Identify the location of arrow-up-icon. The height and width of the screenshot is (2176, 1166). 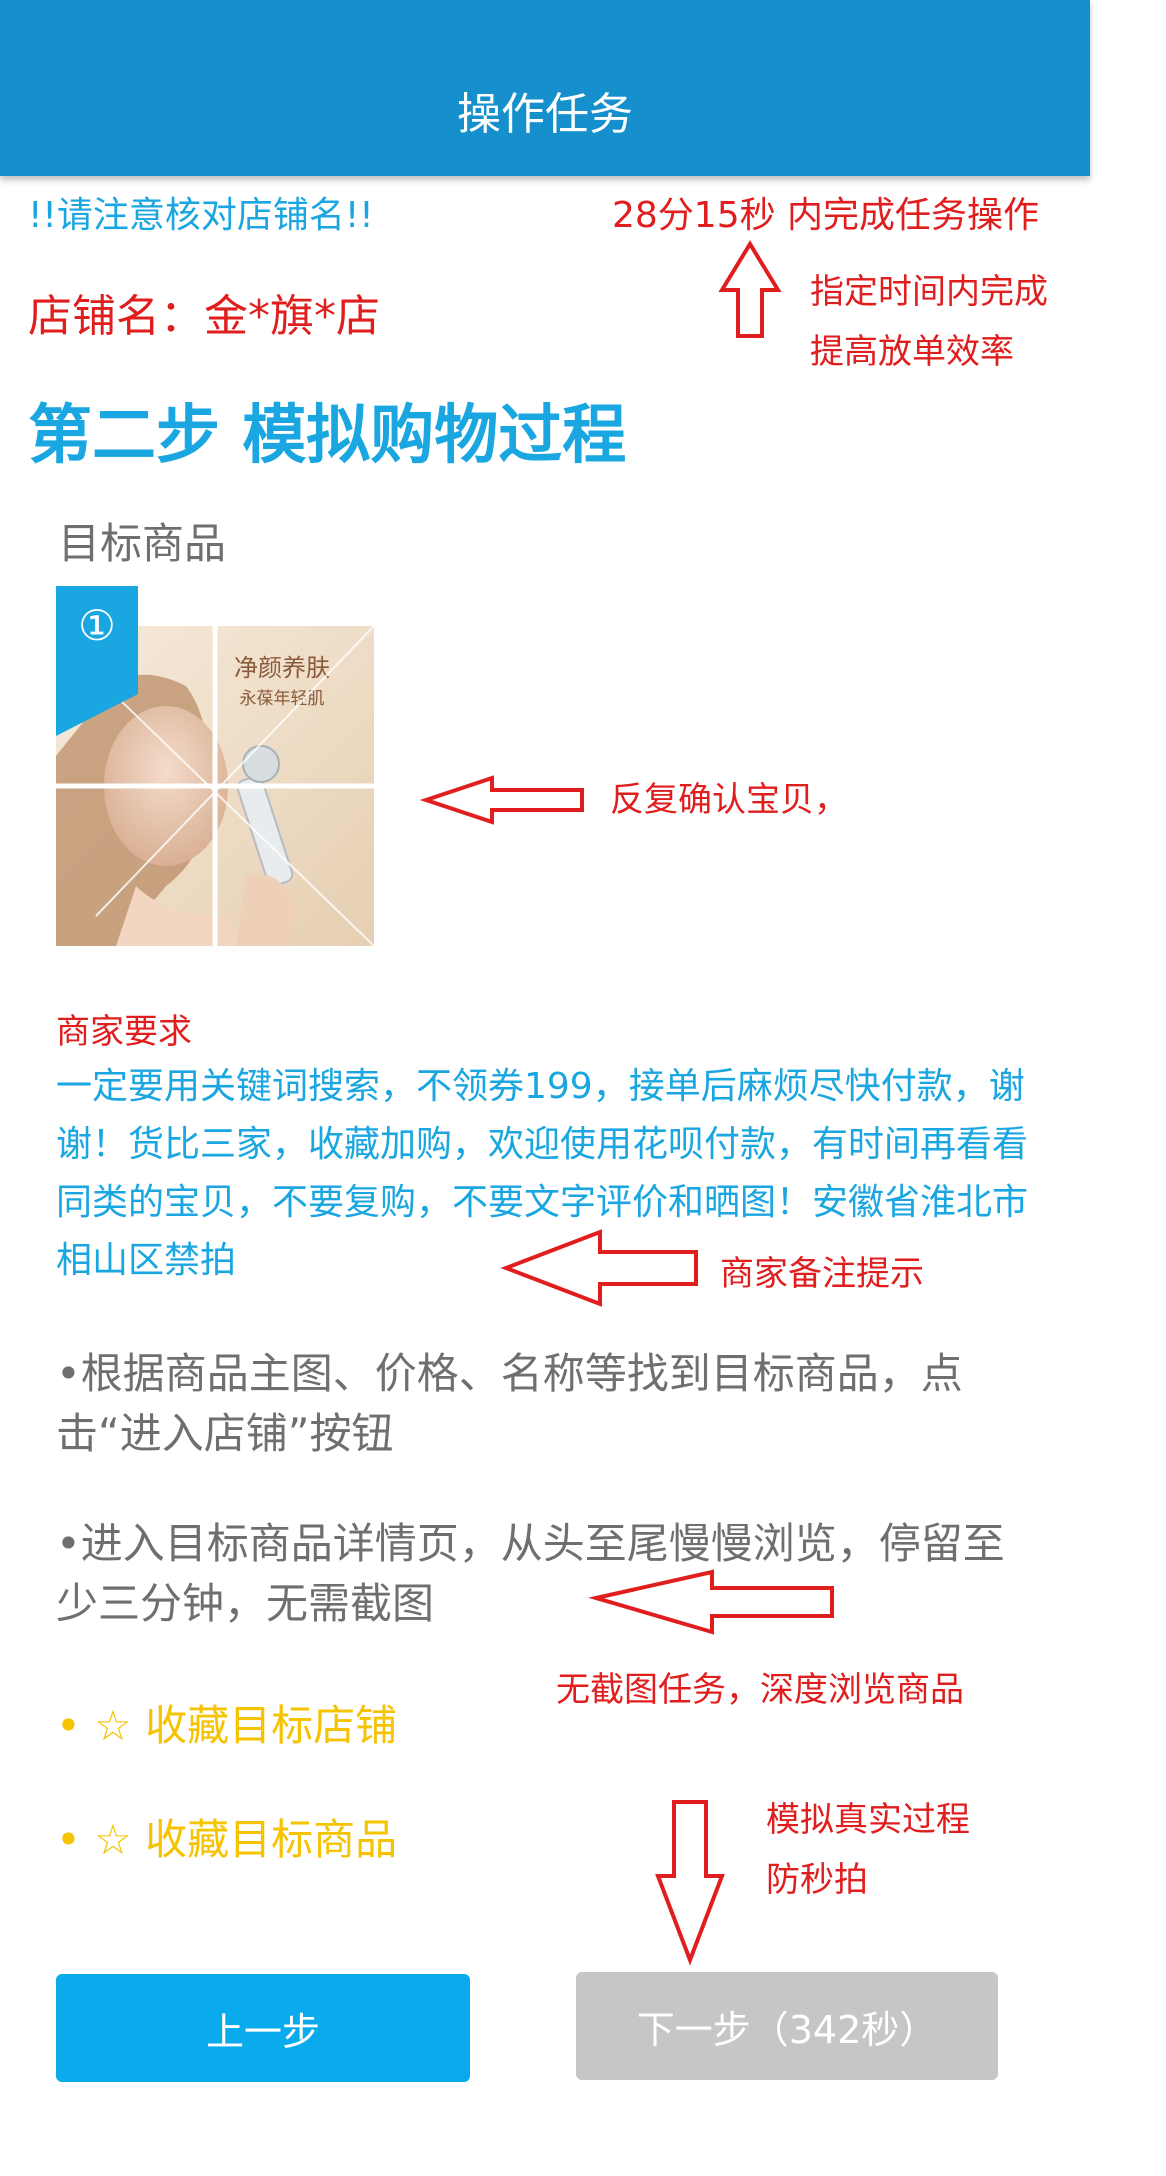
(750, 289).